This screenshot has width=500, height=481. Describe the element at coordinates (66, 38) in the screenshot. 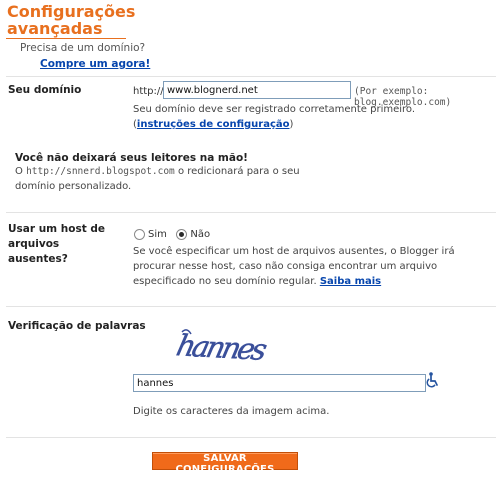

I see `title-divider` at that location.